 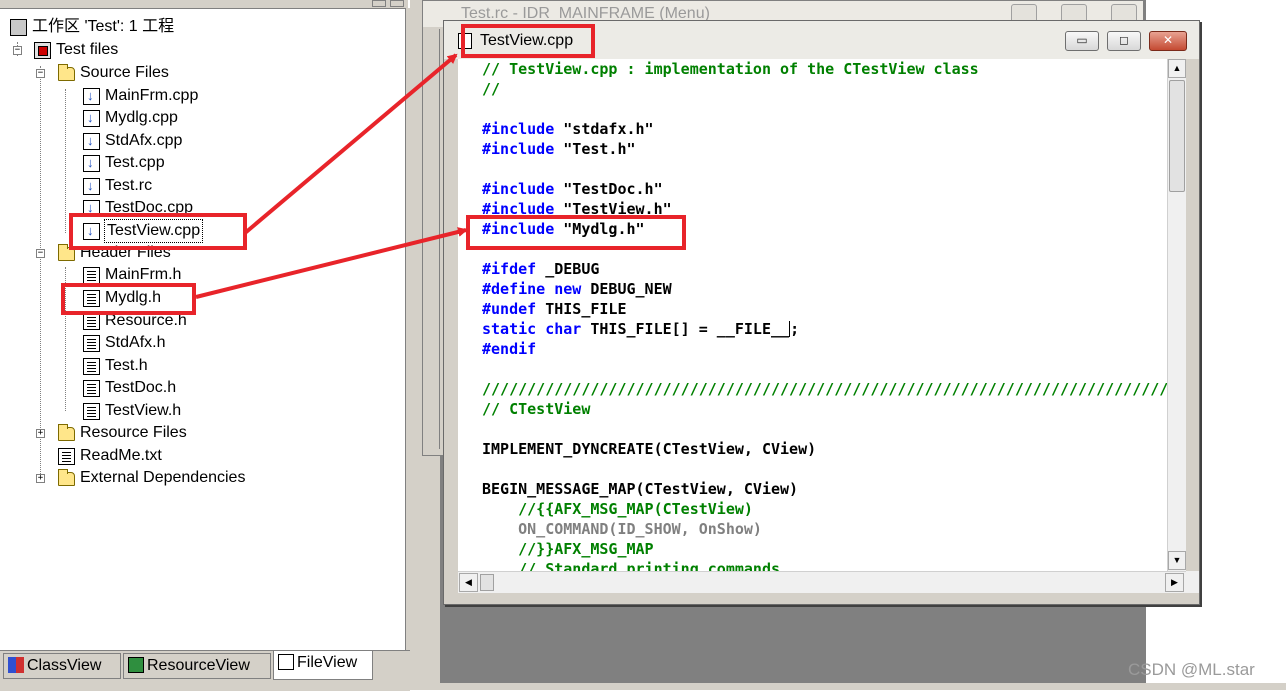 What do you see at coordinates (379, 3) in the screenshot?
I see `scroll-left-button` at bounding box center [379, 3].